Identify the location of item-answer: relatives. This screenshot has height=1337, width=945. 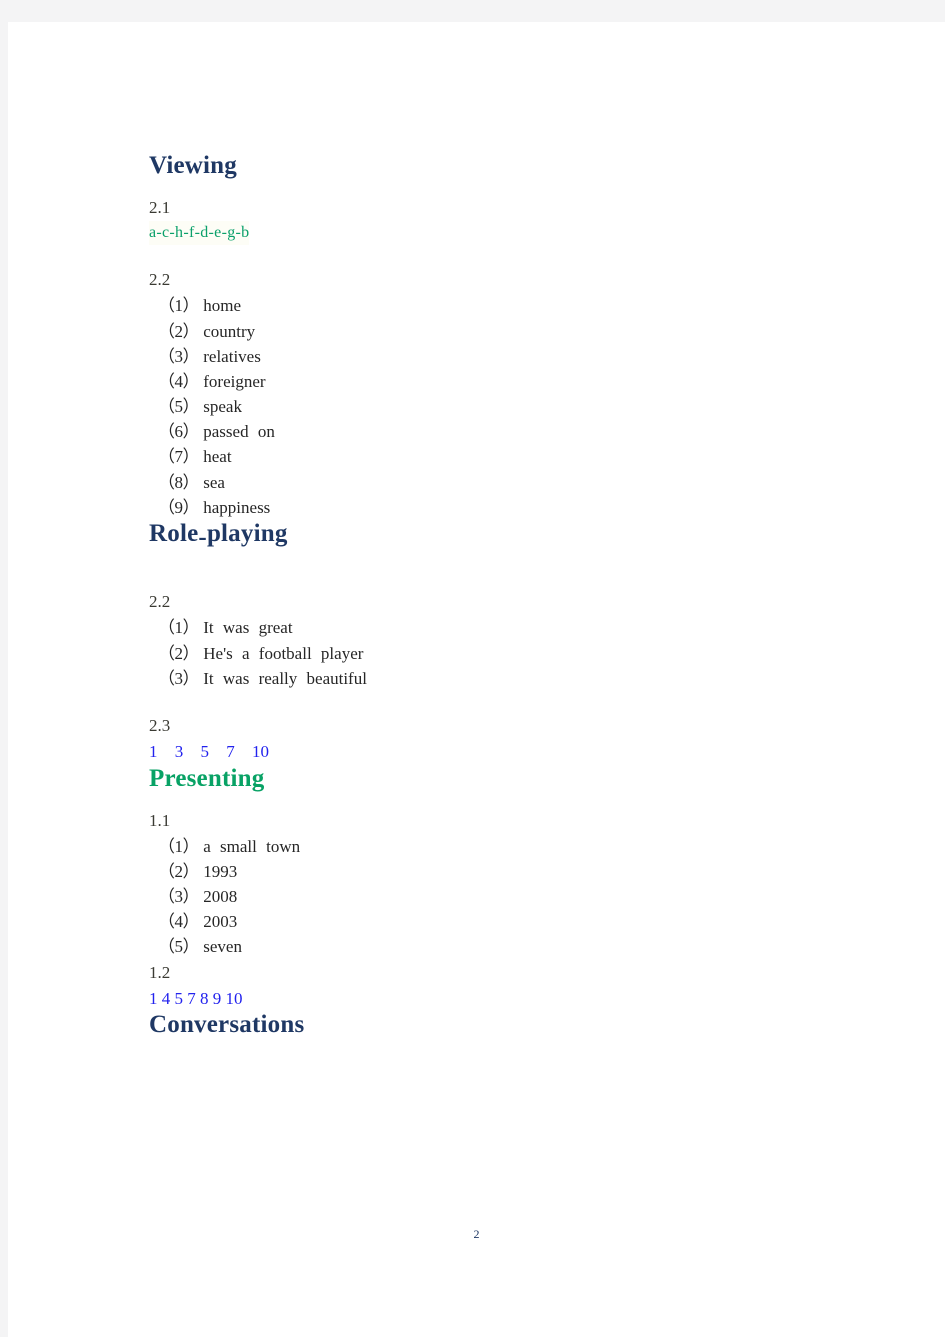
(232, 356).